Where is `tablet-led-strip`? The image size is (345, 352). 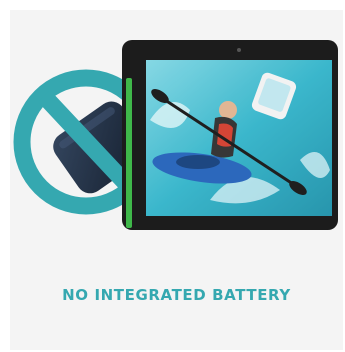
tablet-led-strip is located at coordinates (129, 153).